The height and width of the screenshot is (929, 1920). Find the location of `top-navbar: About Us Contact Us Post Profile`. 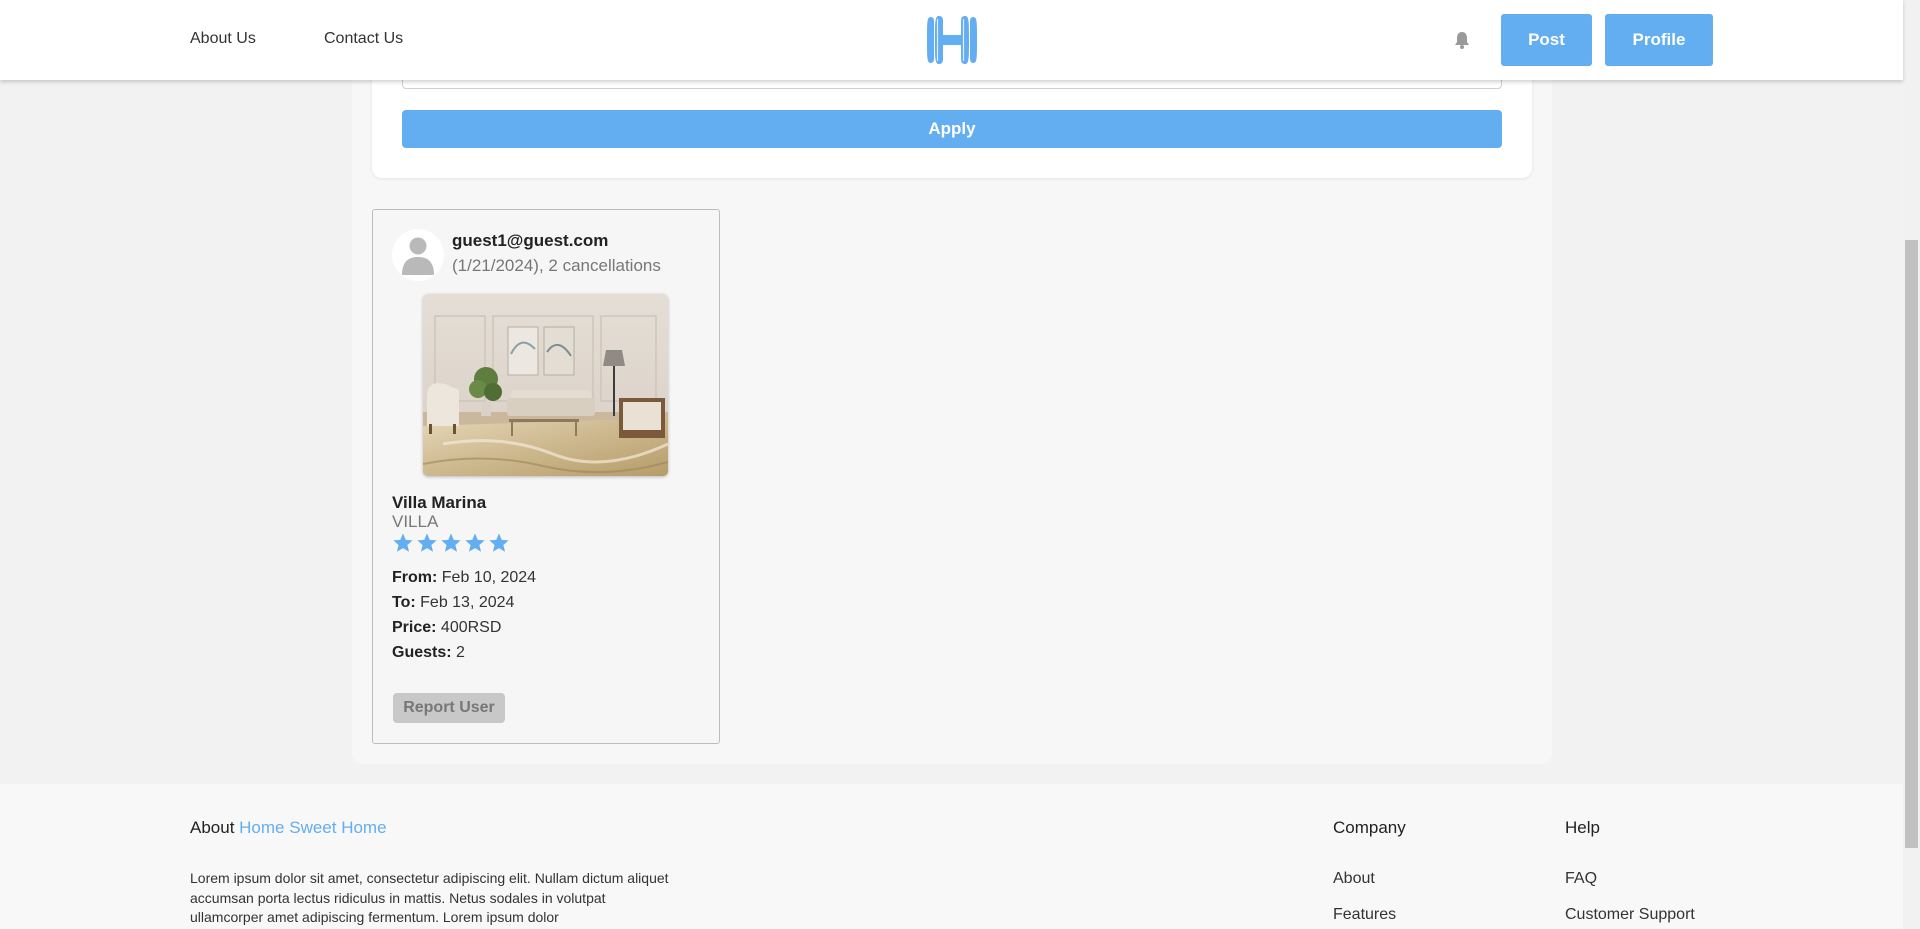

top-navbar: About Us Contact Us Post Profile is located at coordinates (951, 40).